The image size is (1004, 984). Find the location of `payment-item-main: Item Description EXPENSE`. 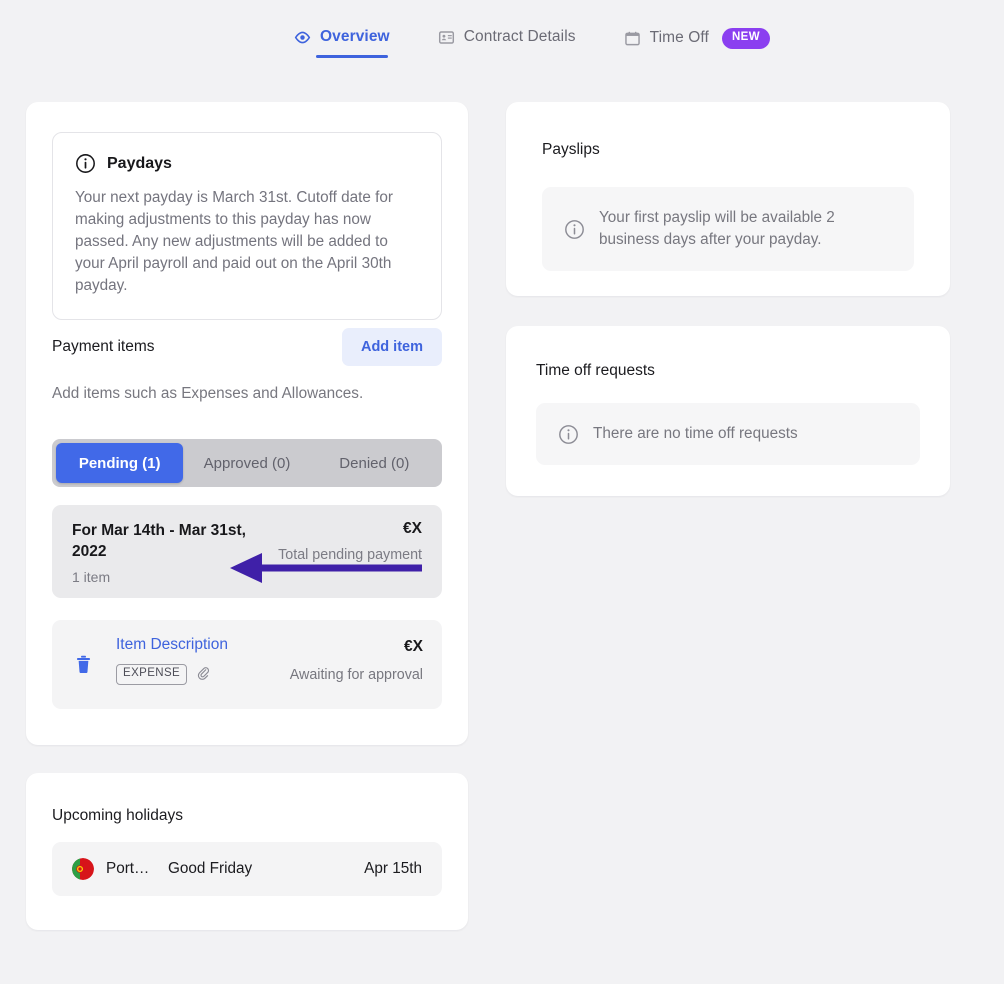

payment-item-main: Item Description EXPENSE is located at coordinates (172, 660).